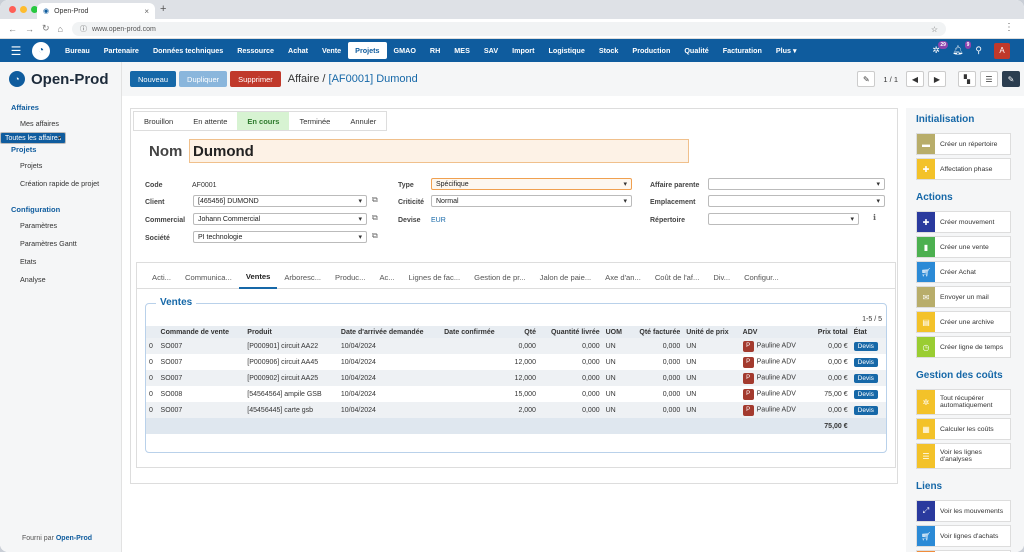  Describe the element at coordinates (60, 183) in the screenshot. I see `sidebar-item-creation-rapide-de-projet: Création rapide de projet` at that location.